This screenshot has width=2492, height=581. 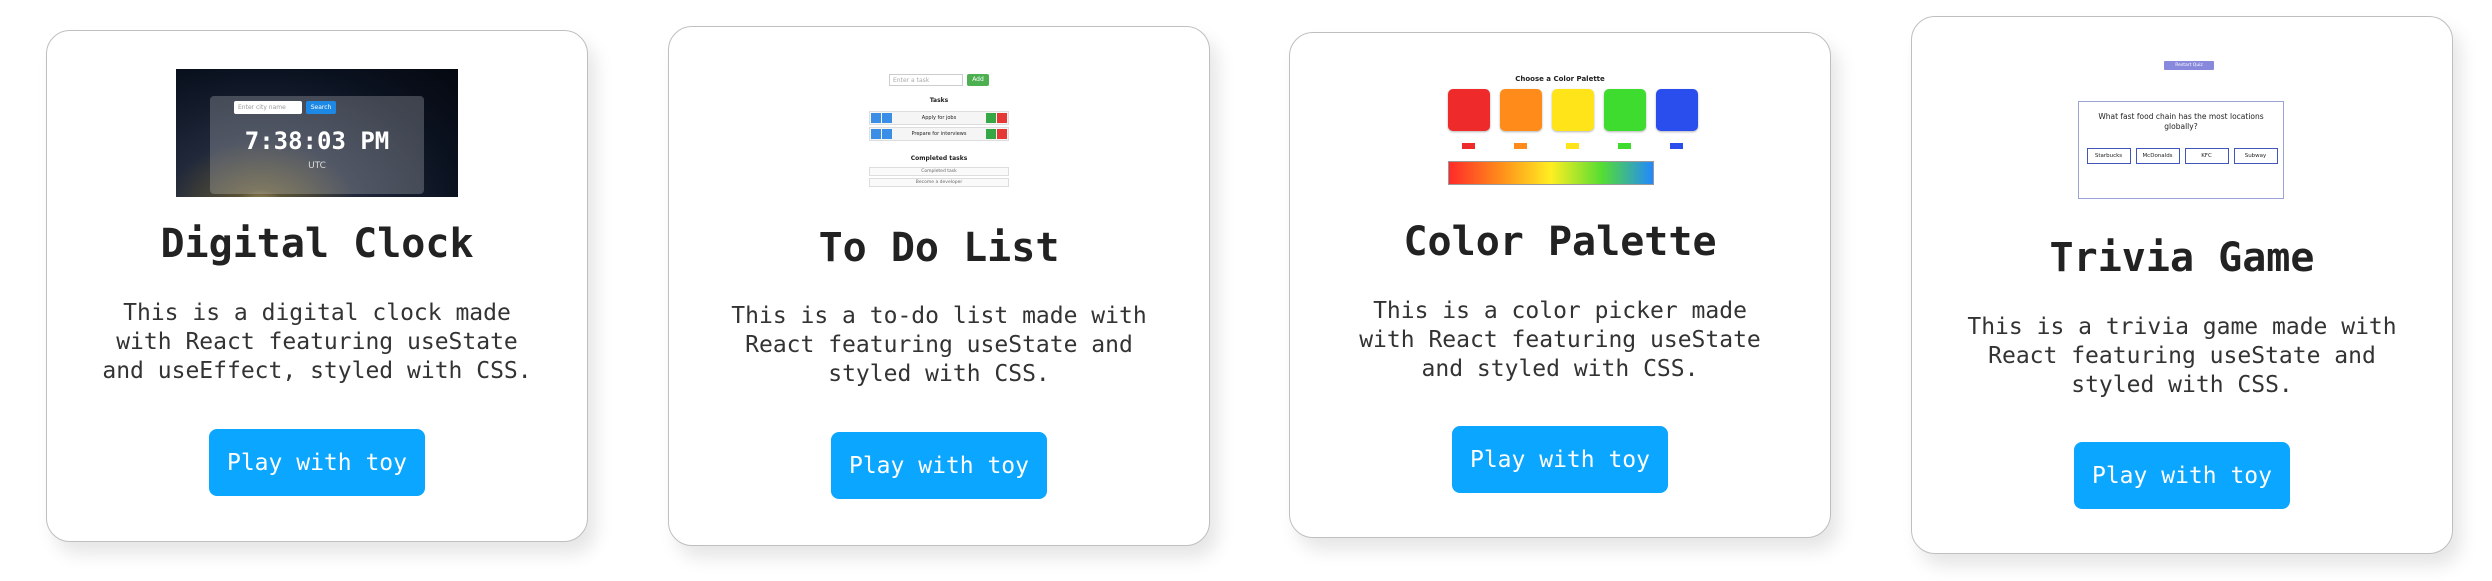 I want to click on completed-row: Completed task, so click(x=939, y=171).